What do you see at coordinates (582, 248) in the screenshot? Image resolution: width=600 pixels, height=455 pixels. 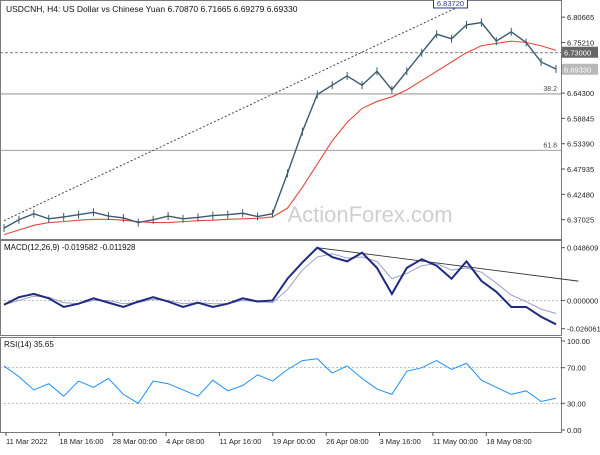 I see `macd-axis-label: 0.048609` at bounding box center [582, 248].